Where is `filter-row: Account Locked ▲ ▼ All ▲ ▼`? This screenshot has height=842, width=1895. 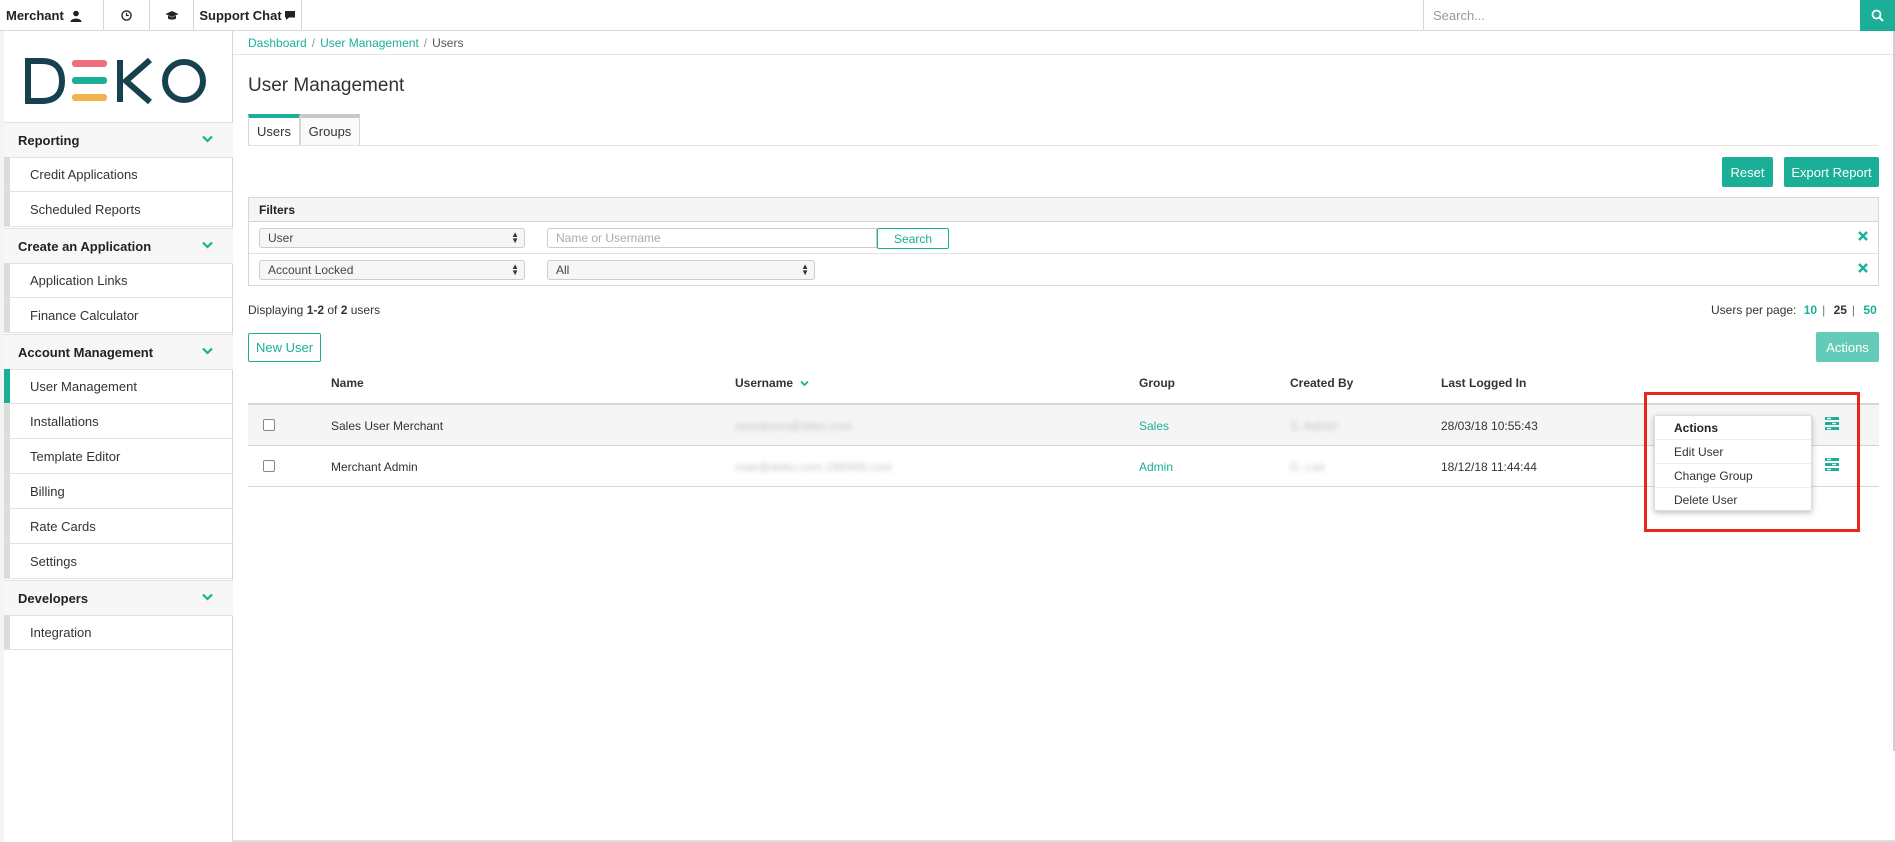 filter-row: Account Locked ▲ ▼ All ▲ ▼ is located at coordinates (1063, 270).